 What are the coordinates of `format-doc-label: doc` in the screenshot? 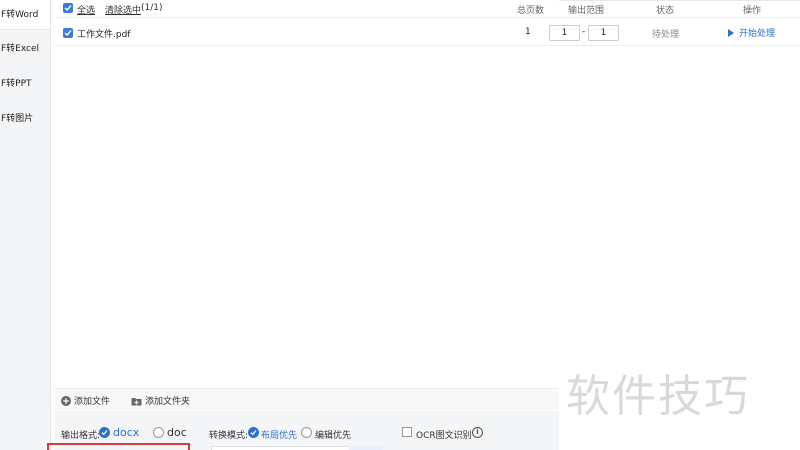 It's located at (177, 432).